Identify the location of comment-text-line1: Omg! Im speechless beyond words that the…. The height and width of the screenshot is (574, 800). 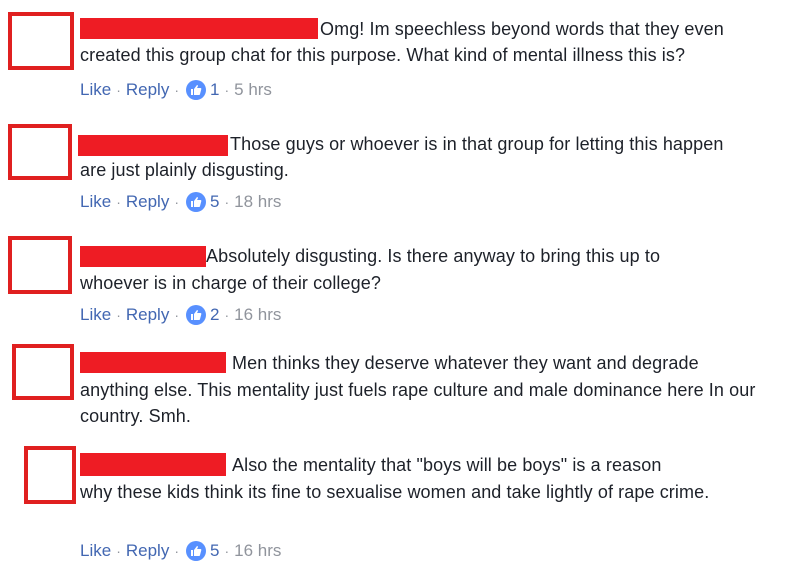
(522, 29).